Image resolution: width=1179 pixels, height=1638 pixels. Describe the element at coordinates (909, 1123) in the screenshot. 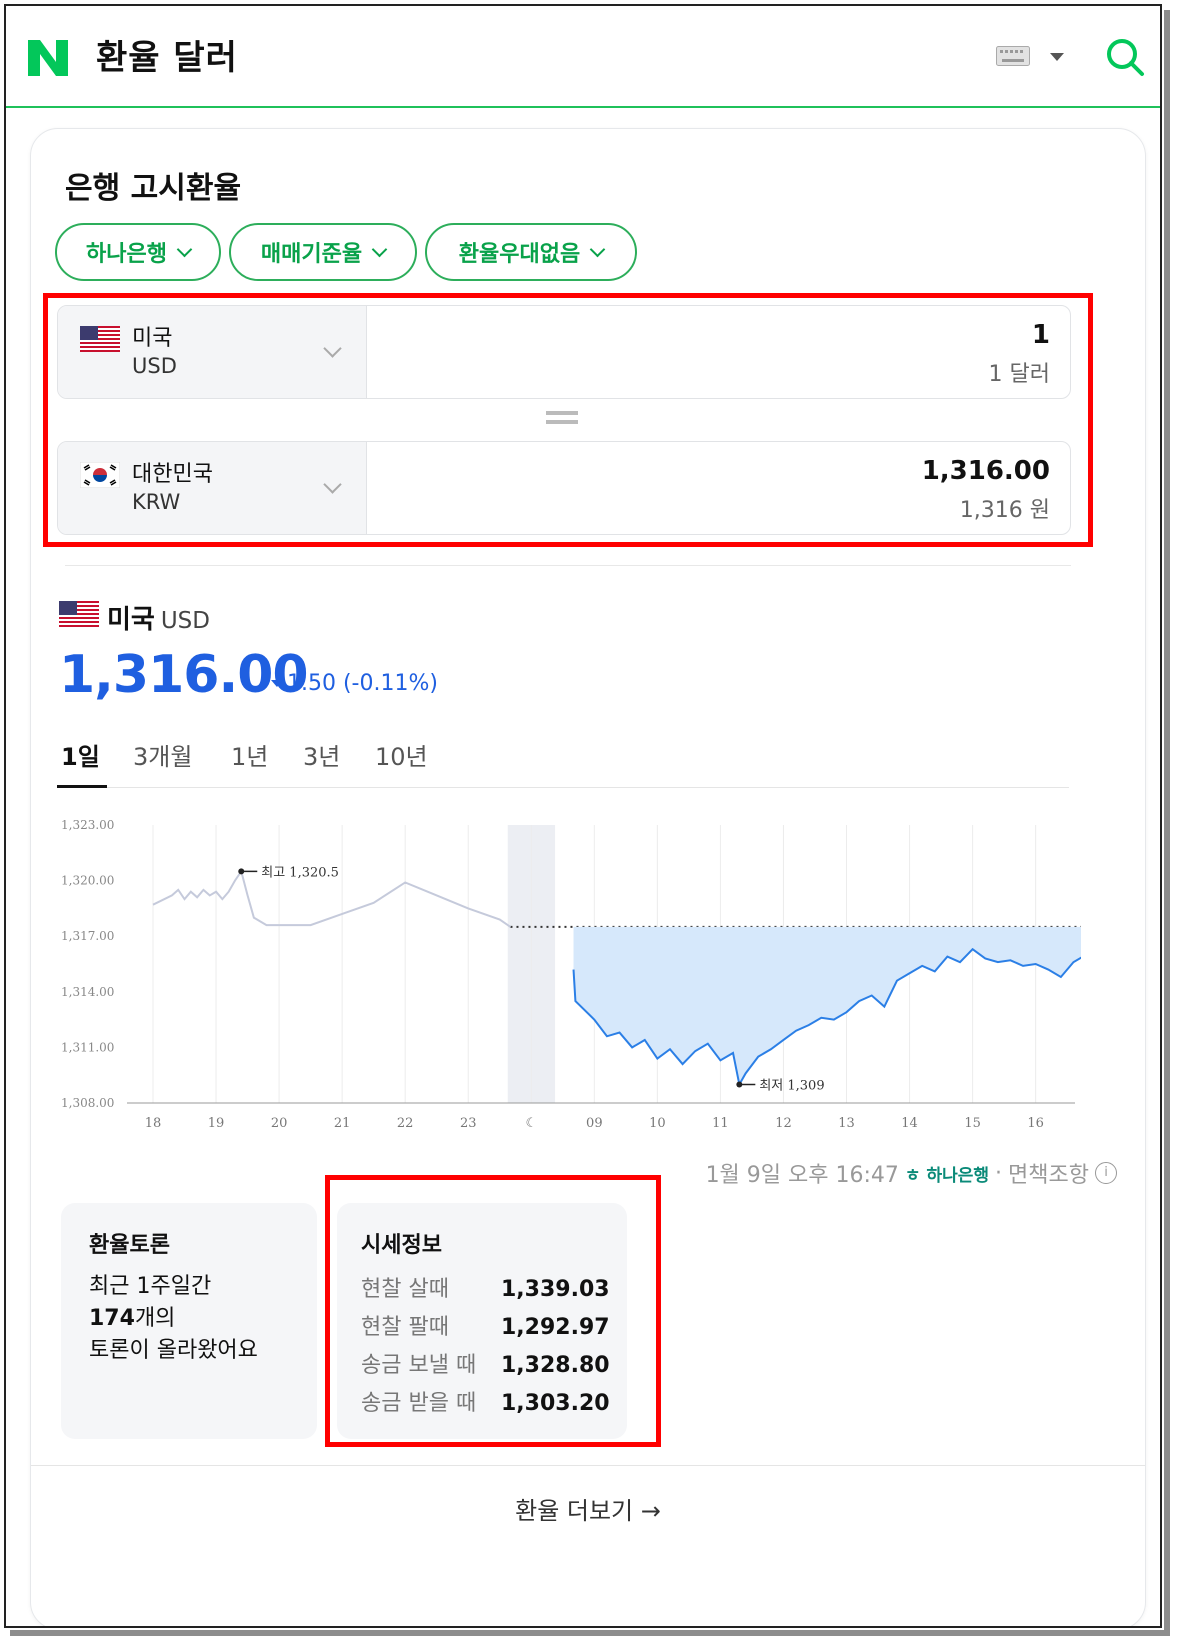

I see `x-tick-label: 14` at that location.